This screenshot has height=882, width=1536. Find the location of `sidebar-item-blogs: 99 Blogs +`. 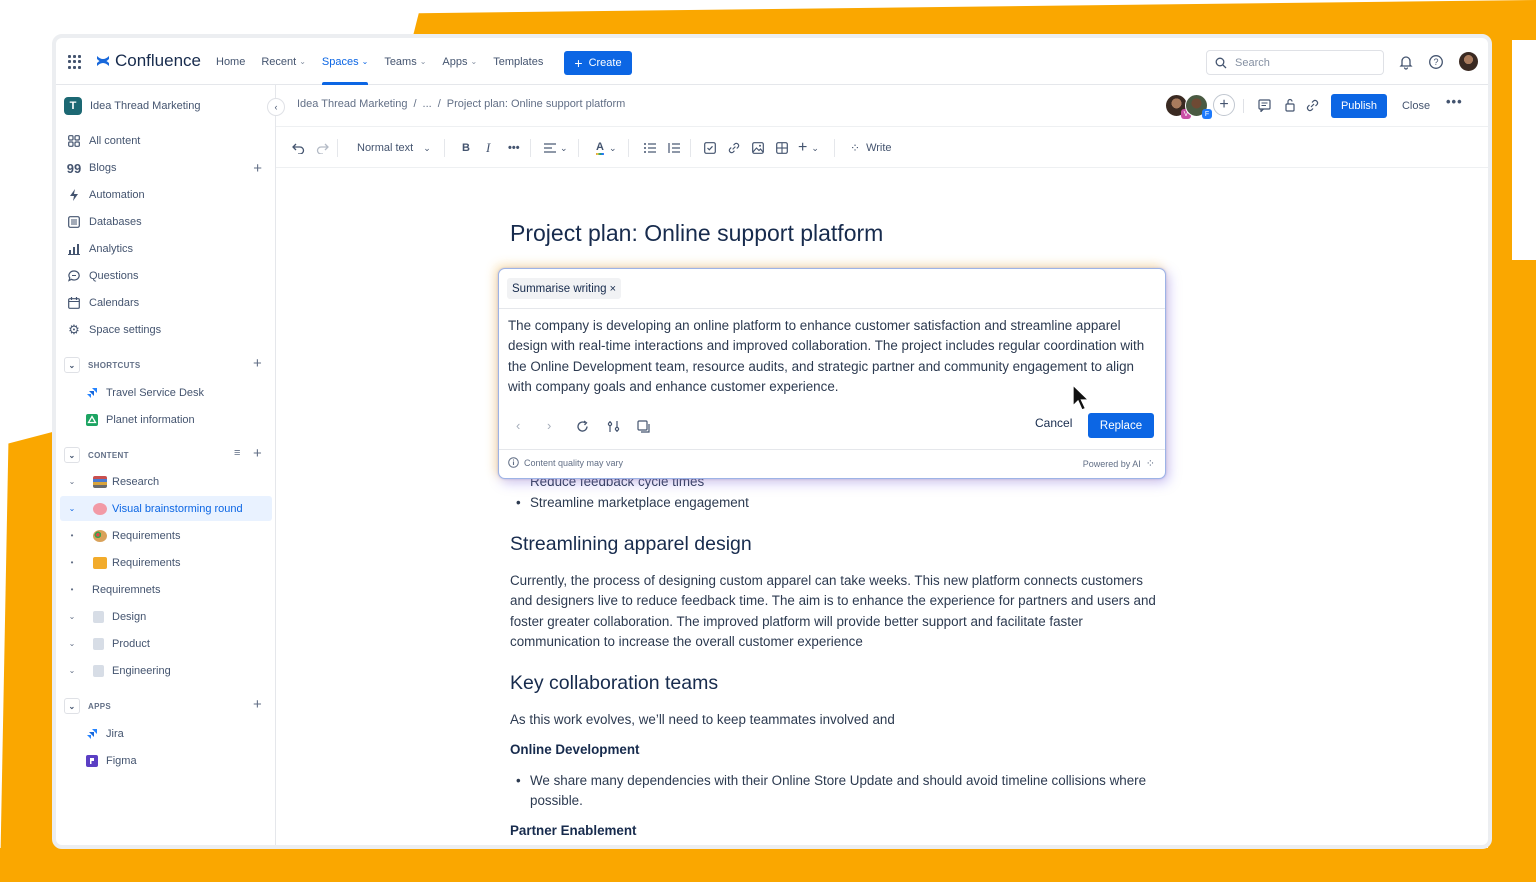

sidebar-item-blogs: 99 Blogs + is located at coordinates (164, 168).